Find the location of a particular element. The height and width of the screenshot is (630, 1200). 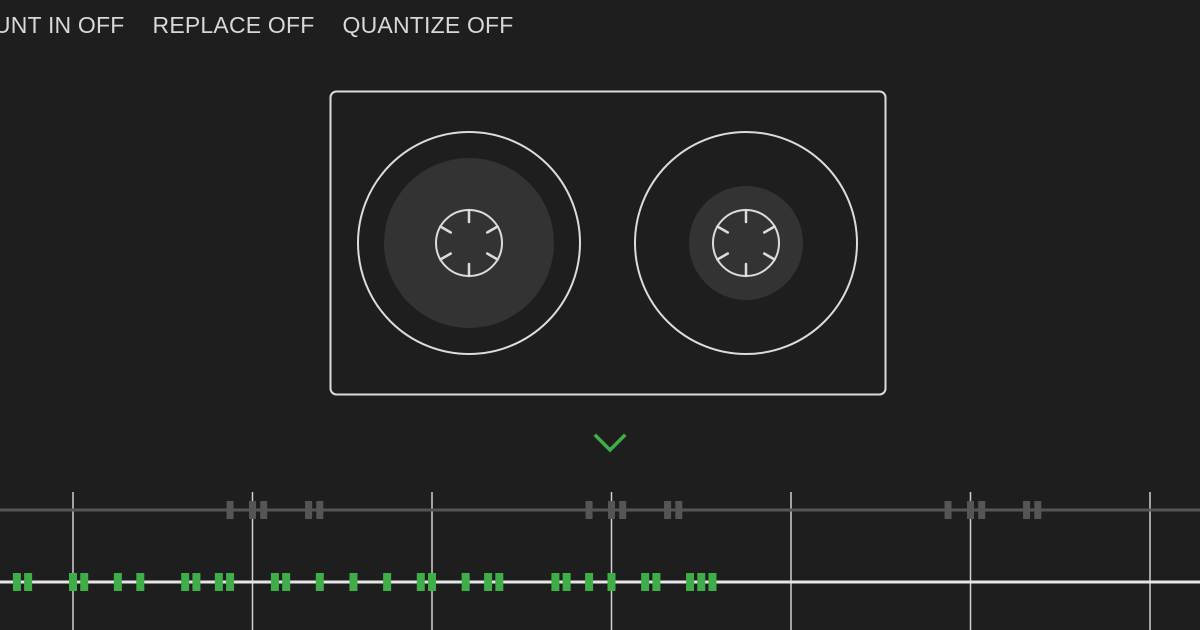

chevron-down-icon is located at coordinates (611, 444).